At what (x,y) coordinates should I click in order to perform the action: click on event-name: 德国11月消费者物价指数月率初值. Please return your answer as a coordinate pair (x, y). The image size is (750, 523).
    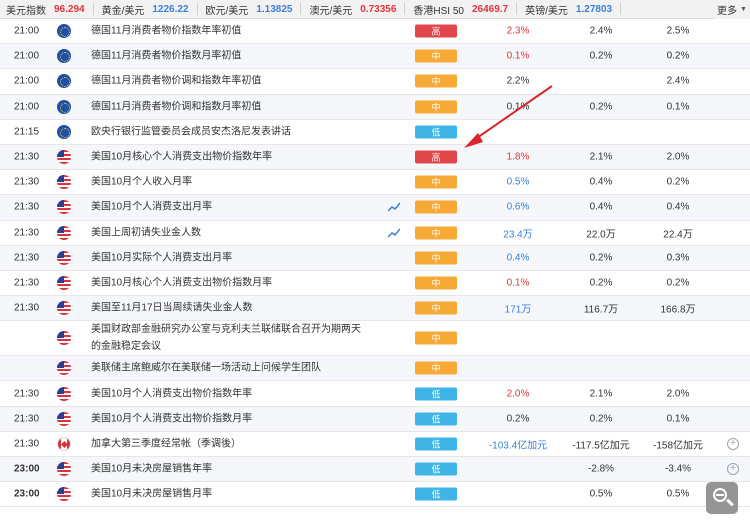
    Looking at the image, I should click on (226, 56).